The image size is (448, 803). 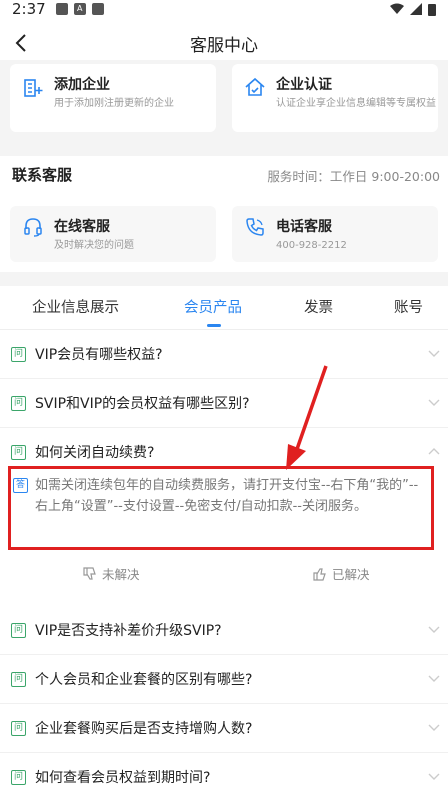 What do you see at coordinates (255, 86) in the screenshot?
I see `house-check-icon` at bounding box center [255, 86].